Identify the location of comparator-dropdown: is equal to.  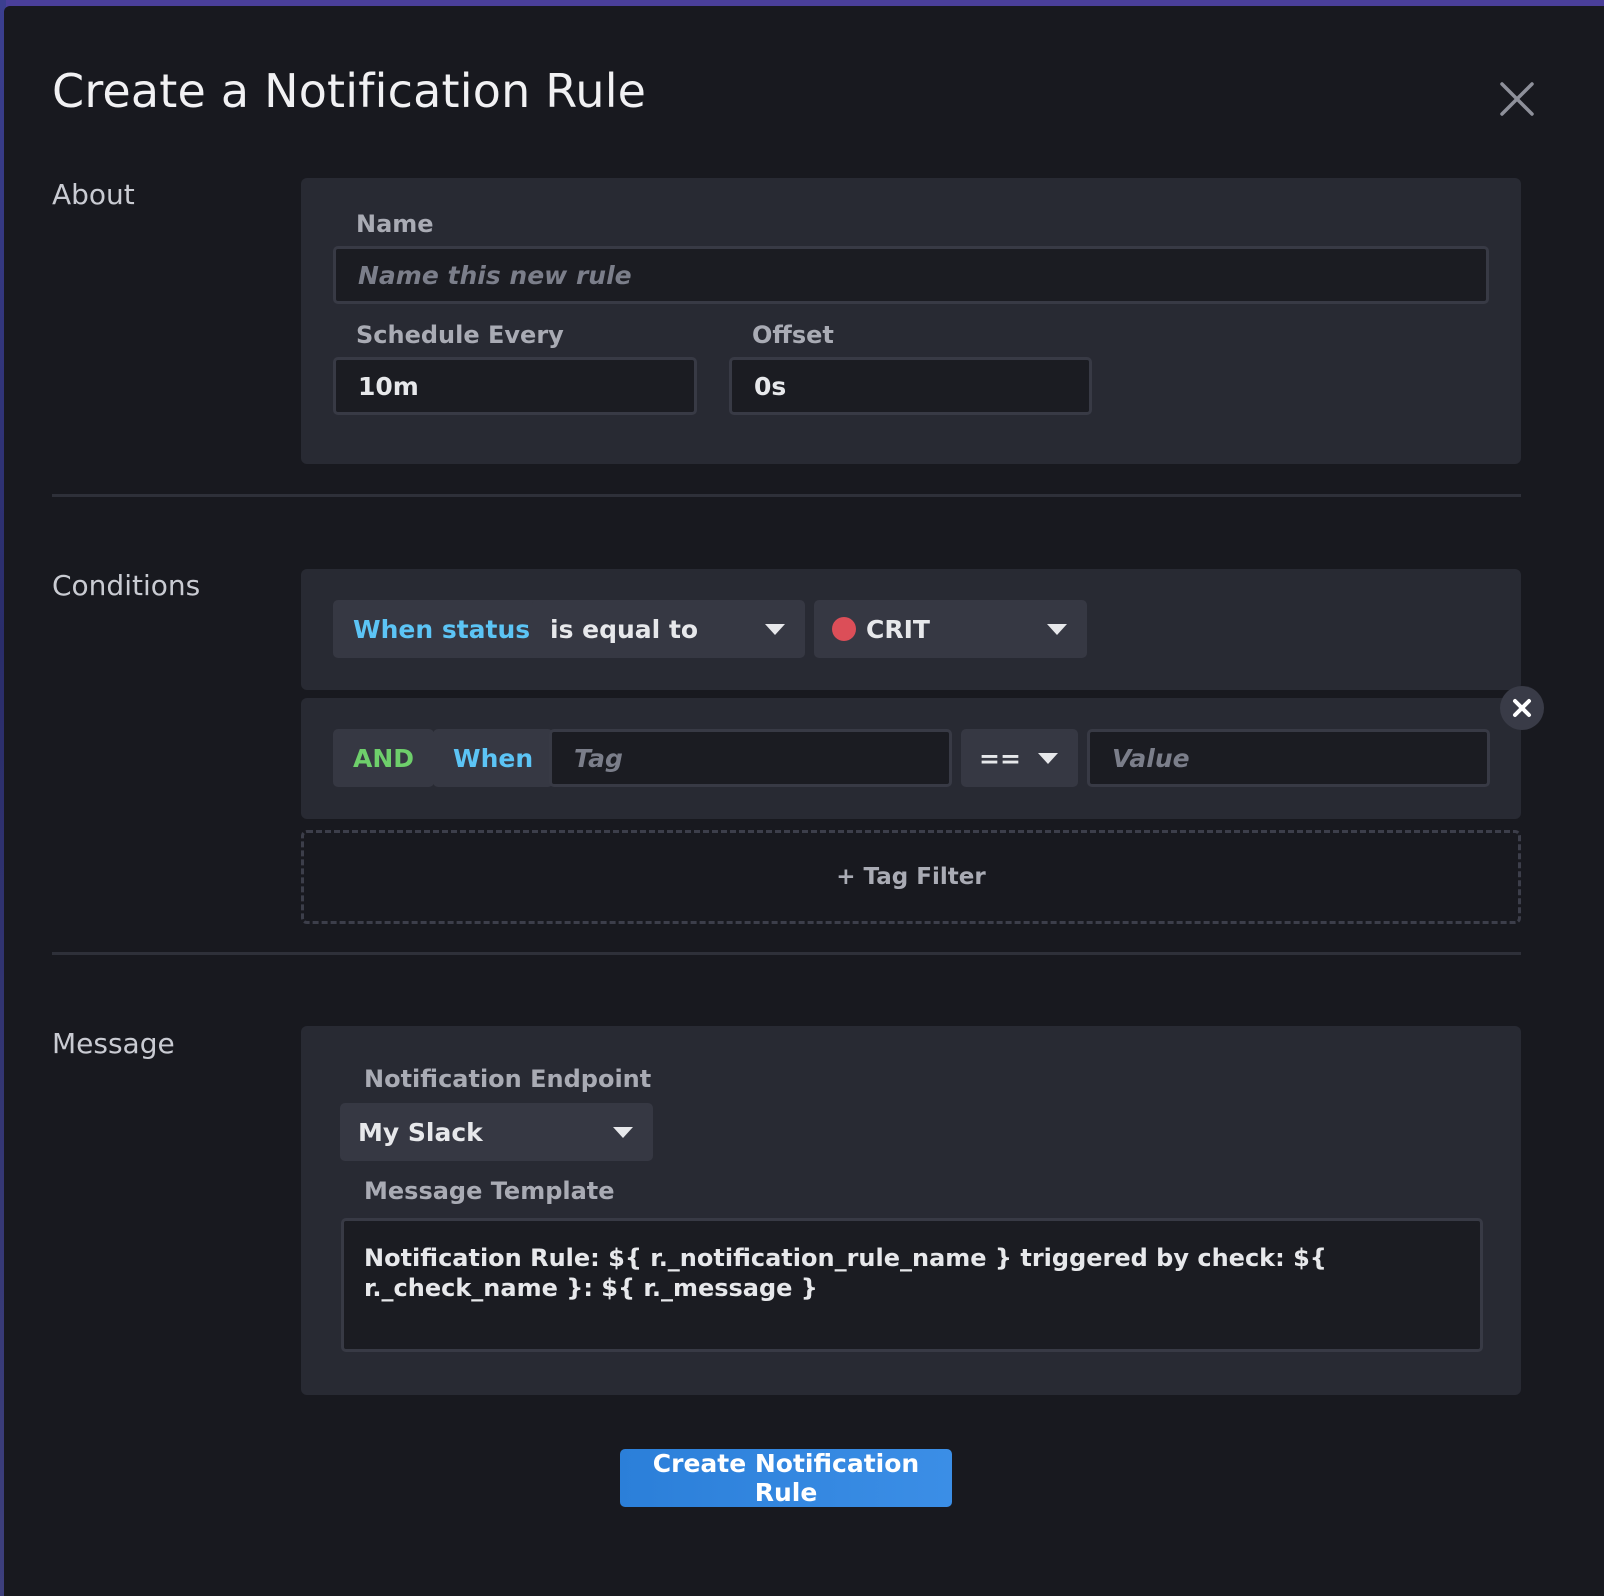
(668, 629).